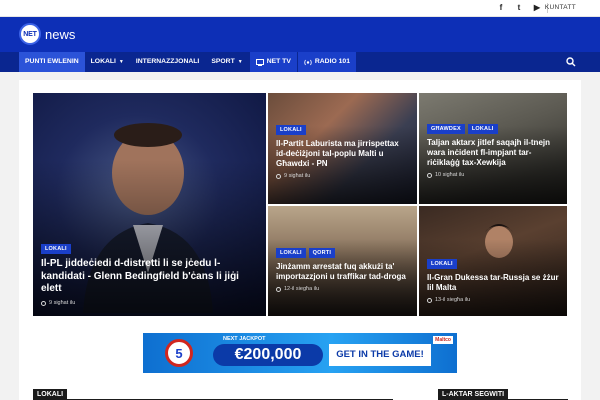 The height and width of the screenshot is (400, 600). I want to click on logo-text: news, so click(60, 34).